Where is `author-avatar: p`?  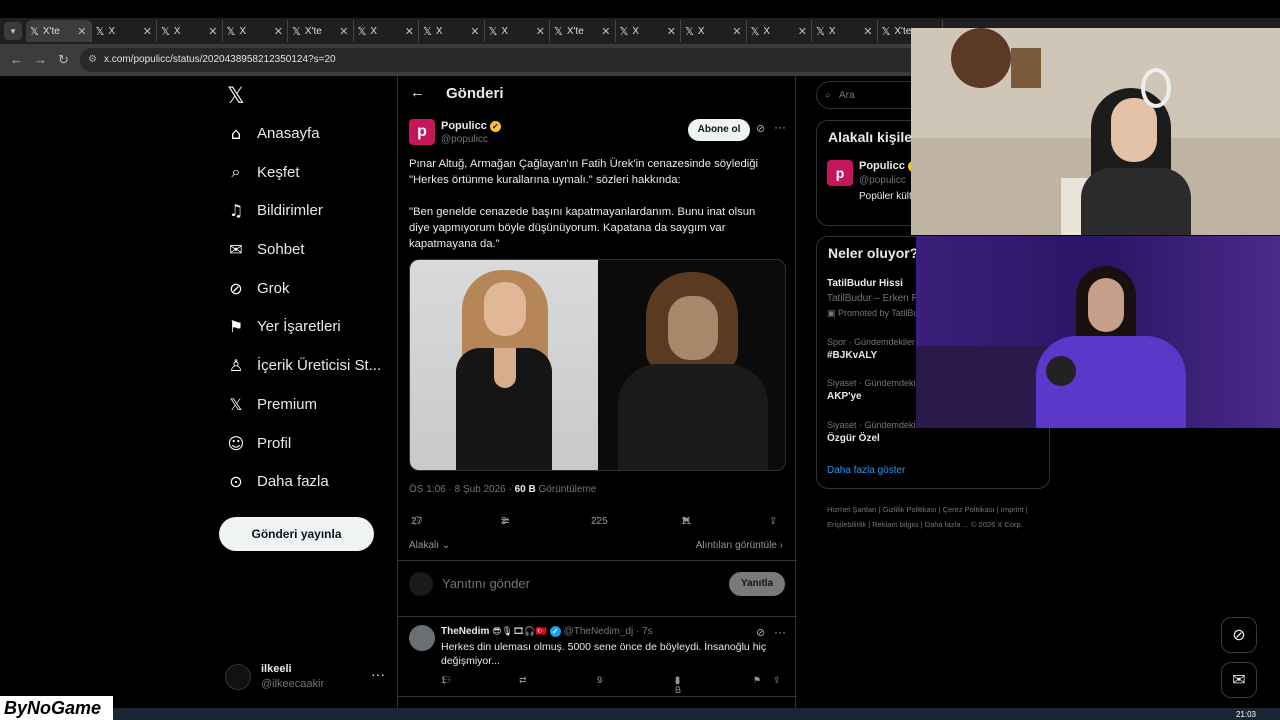
author-avatar: p is located at coordinates (422, 132).